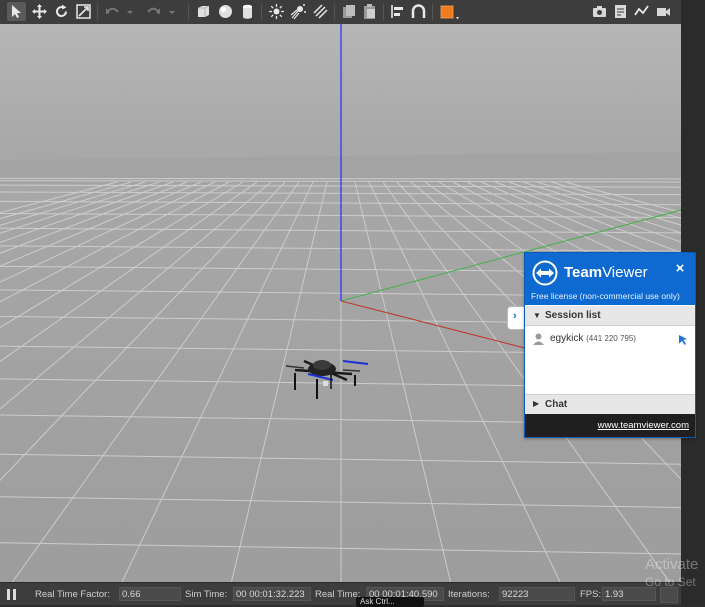  I want to click on paste-icon, so click(369, 11).